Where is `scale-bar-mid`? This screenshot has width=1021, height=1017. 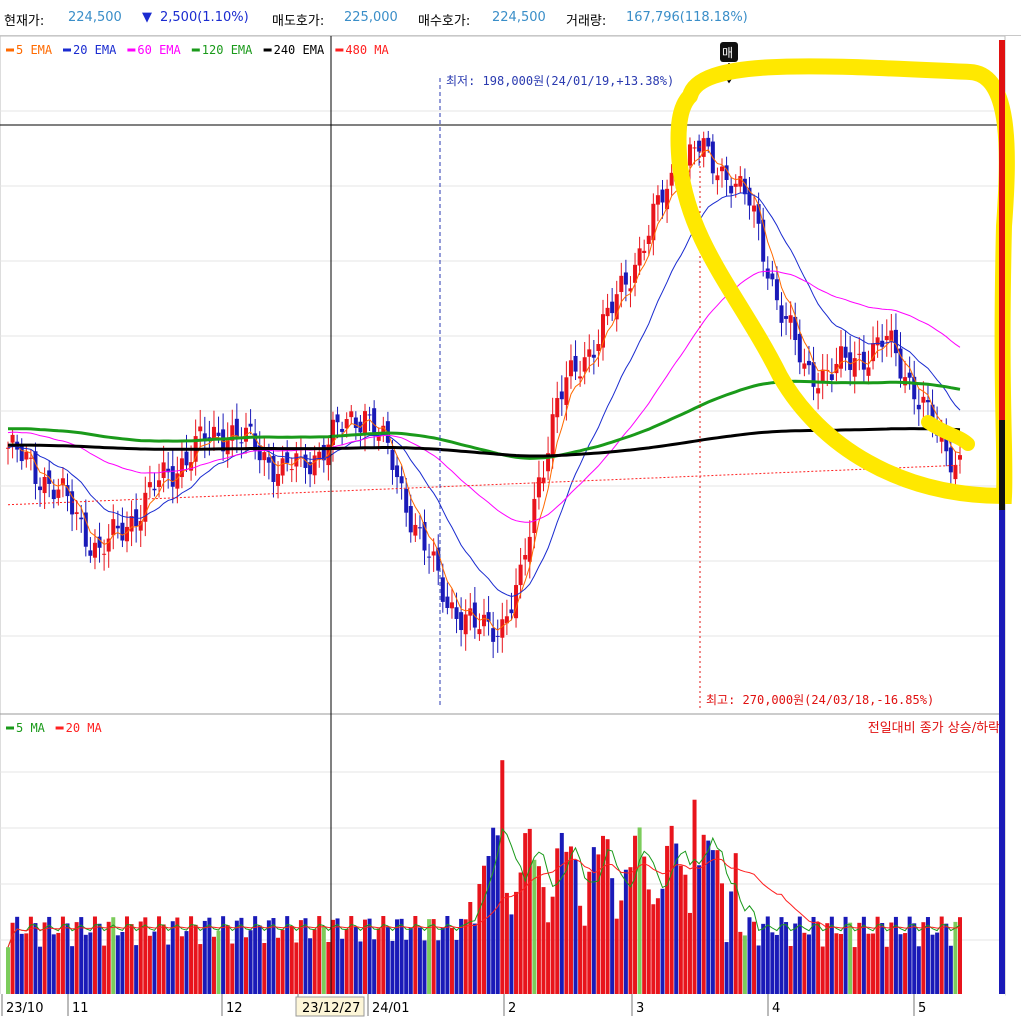 scale-bar-mid is located at coordinates (1002, 465).